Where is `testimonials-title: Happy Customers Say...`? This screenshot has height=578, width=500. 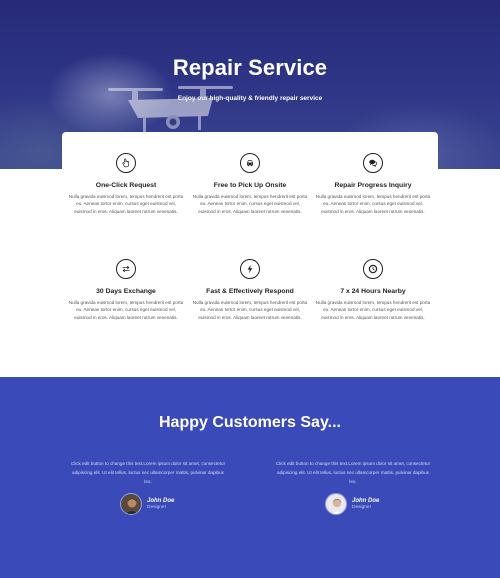
testimonials-title: Happy Customers Say... is located at coordinates (250, 422).